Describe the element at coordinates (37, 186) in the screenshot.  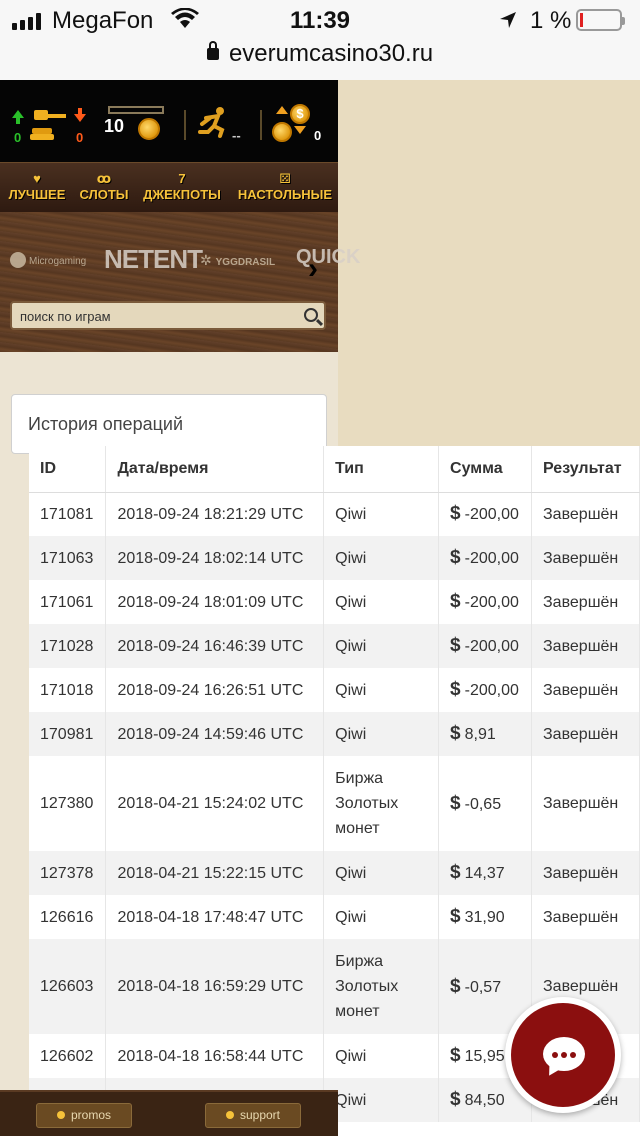
I see `nav-item-best: ♥ ЛУЧШЕЕ` at that location.